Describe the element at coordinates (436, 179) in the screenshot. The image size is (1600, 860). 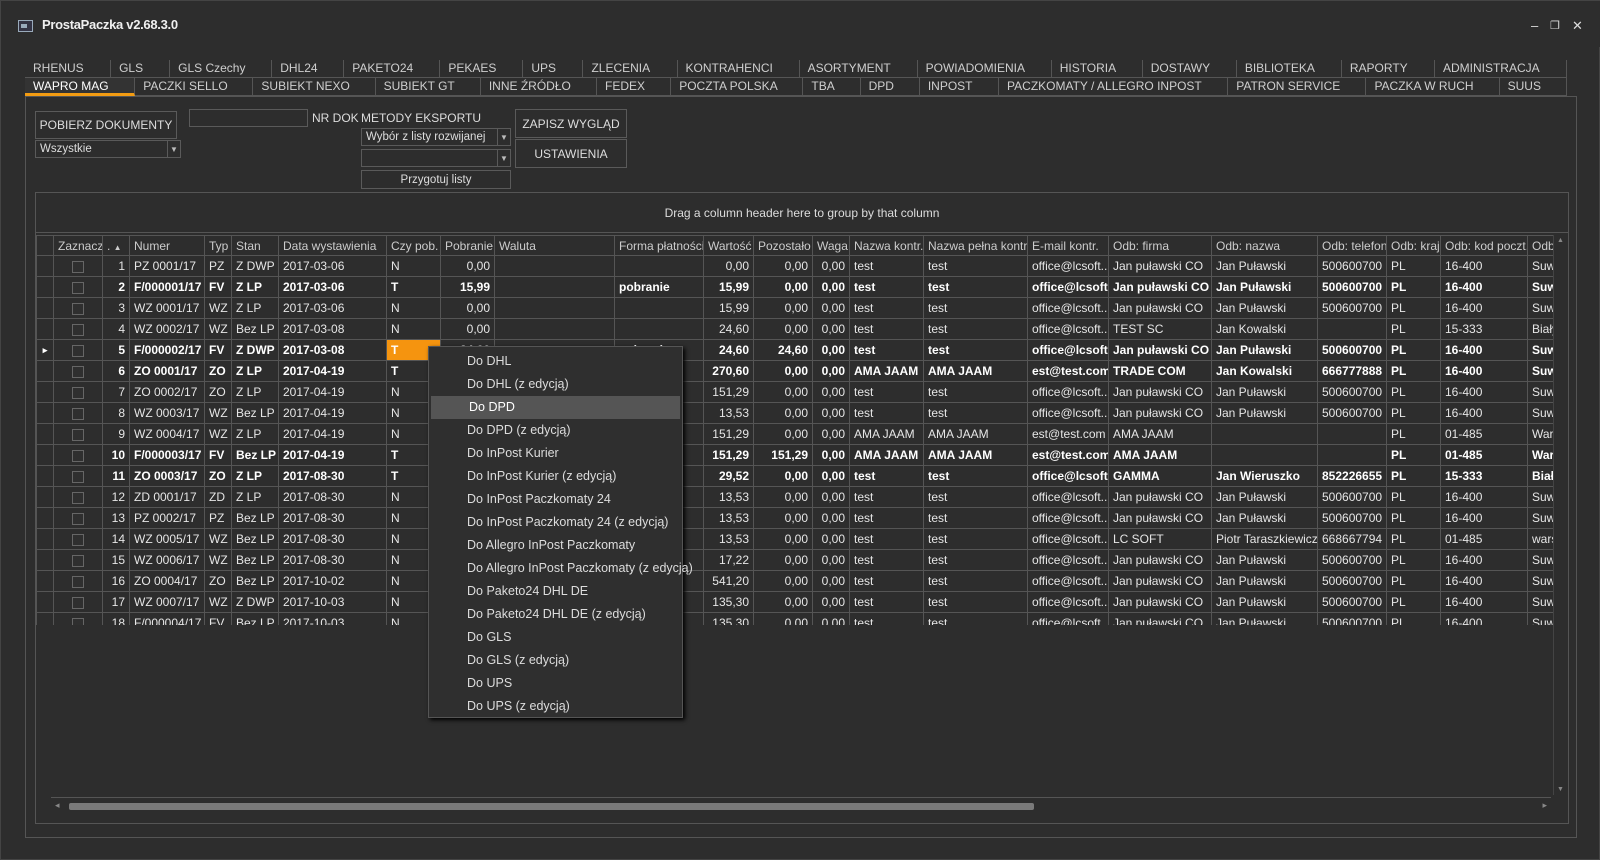
I see `prepare-lists-button: Przygotuj listy` at that location.